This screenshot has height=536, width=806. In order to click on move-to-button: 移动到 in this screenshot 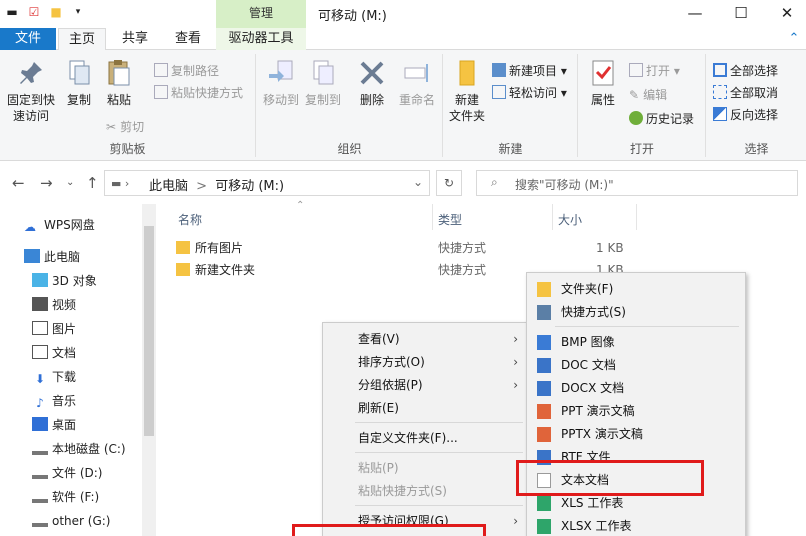, I will do `click(281, 83)`.